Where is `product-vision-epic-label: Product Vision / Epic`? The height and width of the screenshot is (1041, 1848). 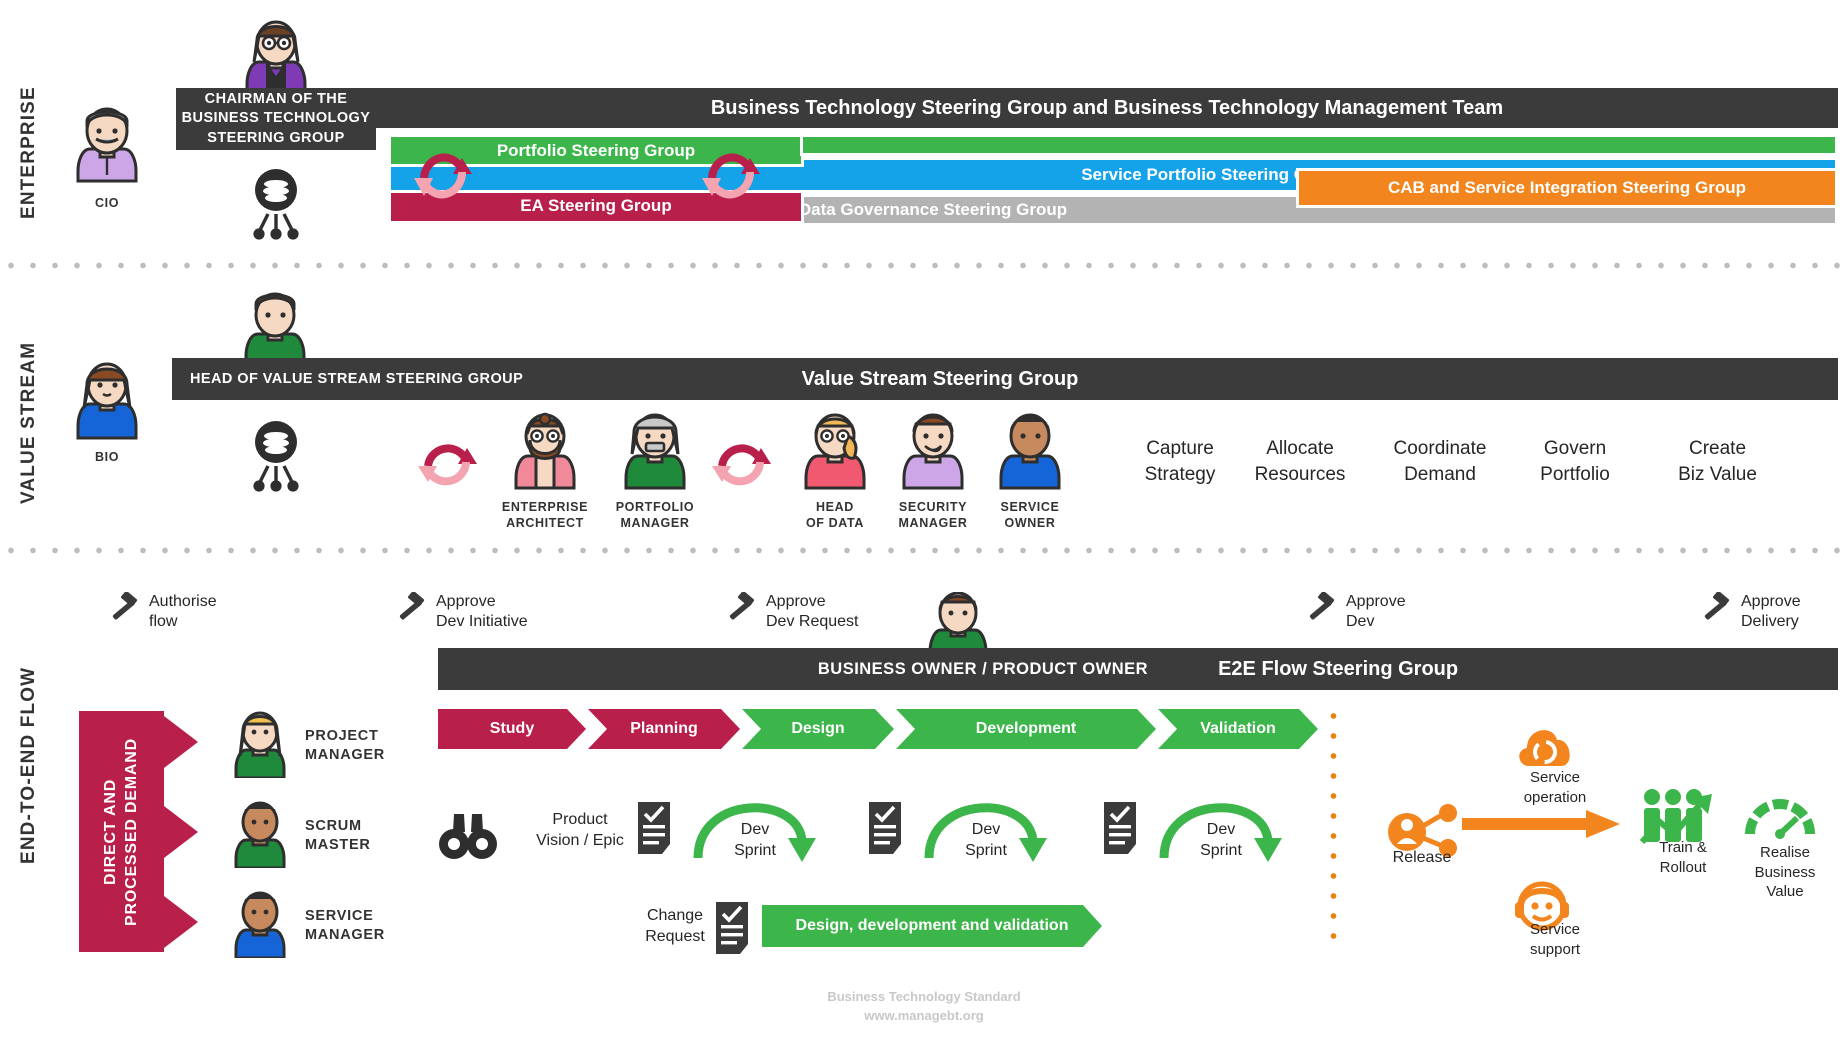 product-vision-epic-label: Product Vision / Epic is located at coordinates (580, 831).